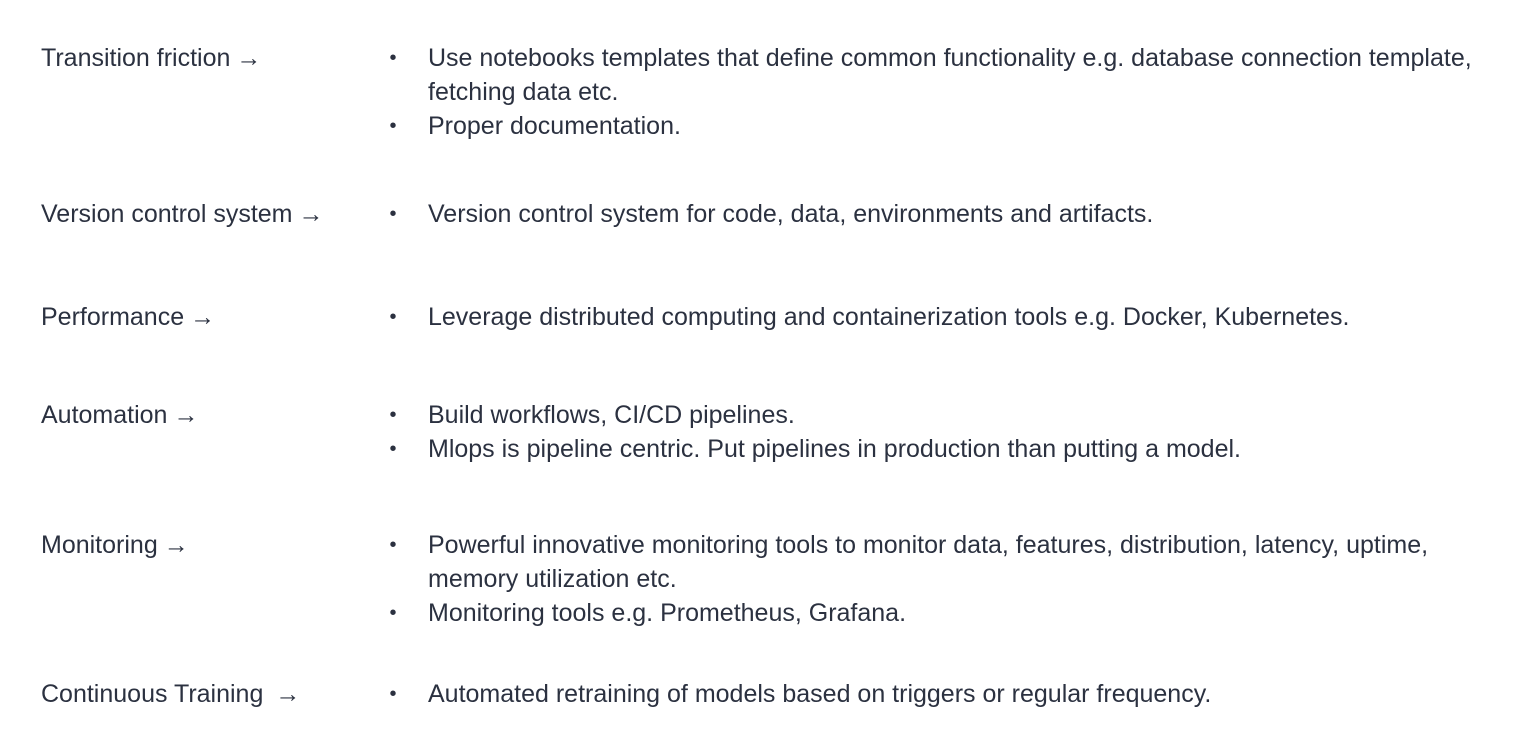 The width and height of the screenshot is (1534, 732). I want to click on bullet-text: Proper documentation., so click(554, 126).